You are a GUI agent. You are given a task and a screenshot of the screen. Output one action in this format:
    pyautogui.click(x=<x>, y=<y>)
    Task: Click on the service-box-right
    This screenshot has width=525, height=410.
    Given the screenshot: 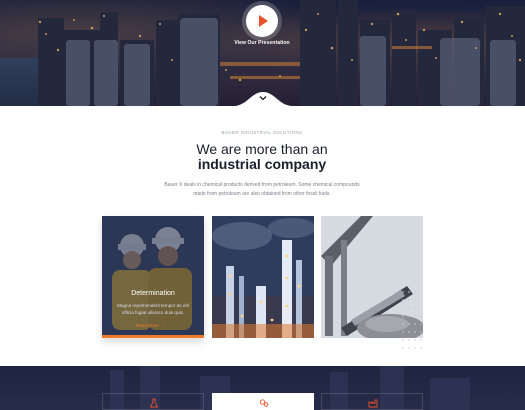 What is the action you would take?
    pyautogui.click(x=372, y=401)
    